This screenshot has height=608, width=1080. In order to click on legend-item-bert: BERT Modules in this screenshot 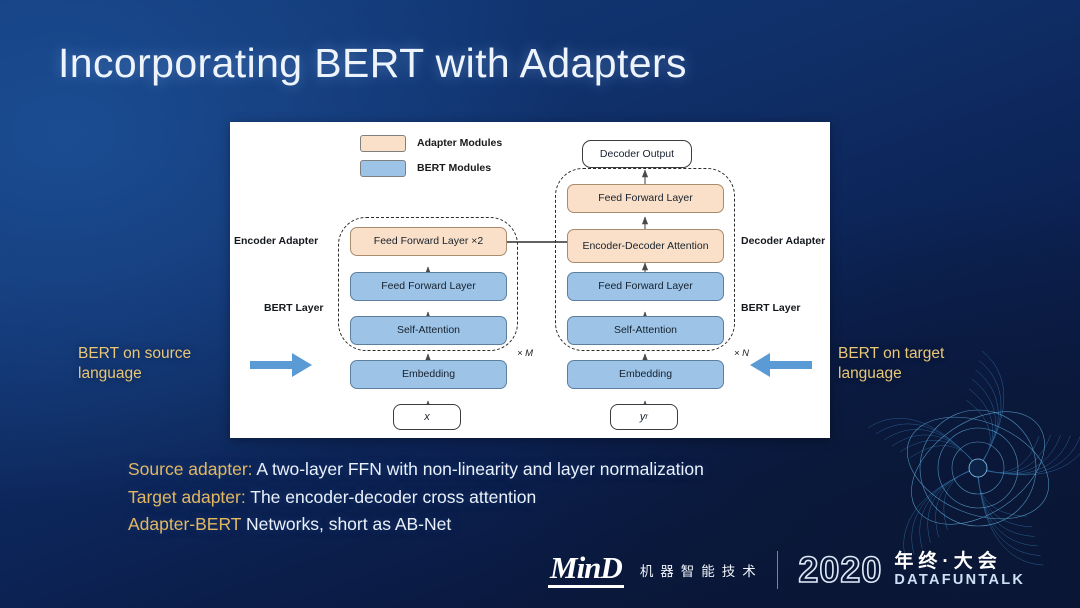, I will do `click(431, 168)`.